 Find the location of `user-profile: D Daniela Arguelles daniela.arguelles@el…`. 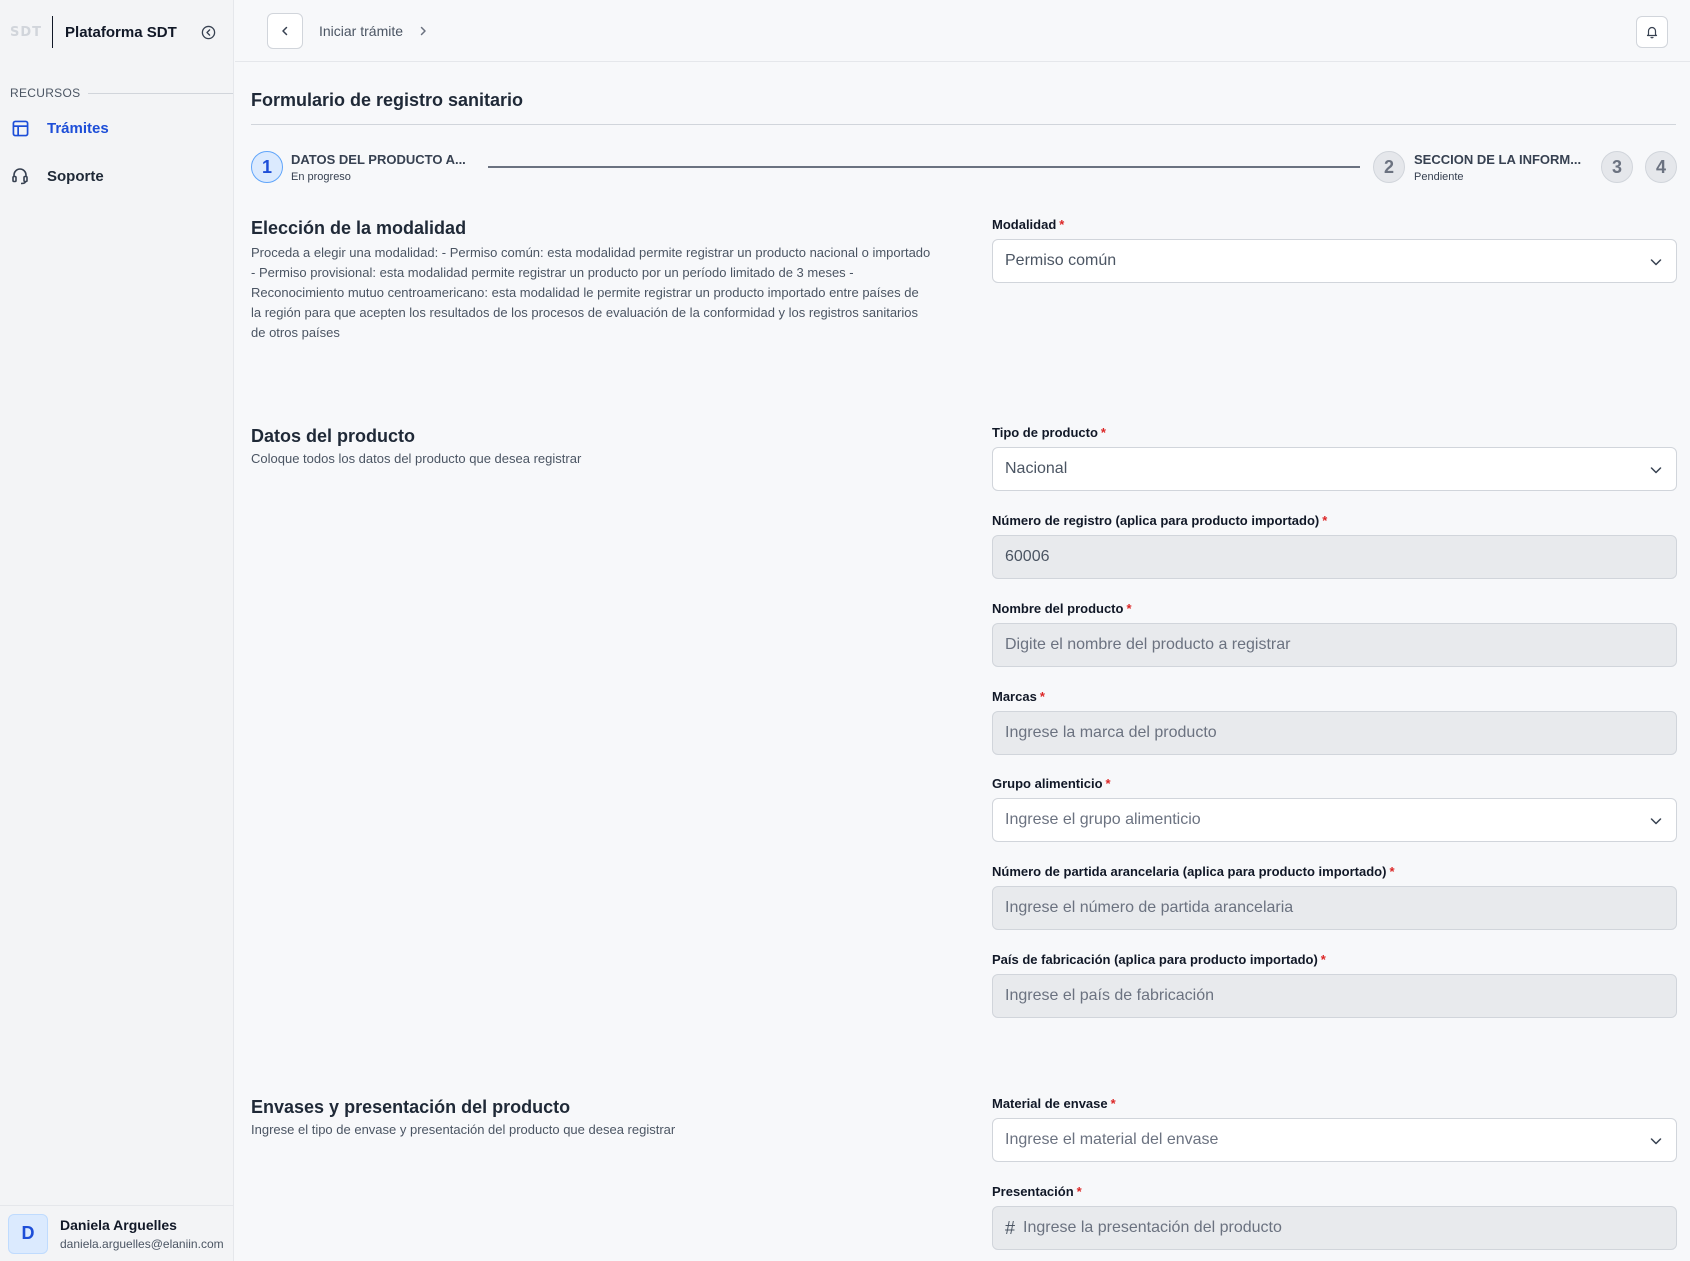

user-profile: D Daniela Arguelles daniela.arguelles@el… is located at coordinates (117, 1233).